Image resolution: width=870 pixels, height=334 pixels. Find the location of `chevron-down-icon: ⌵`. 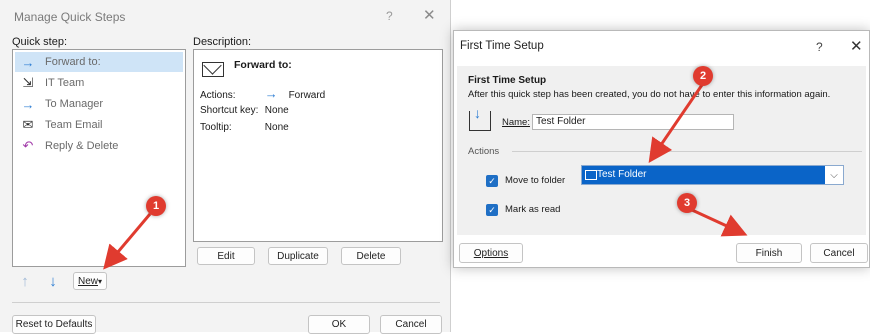

chevron-down-icon: ⌵ is located at coordinates (834, 175).